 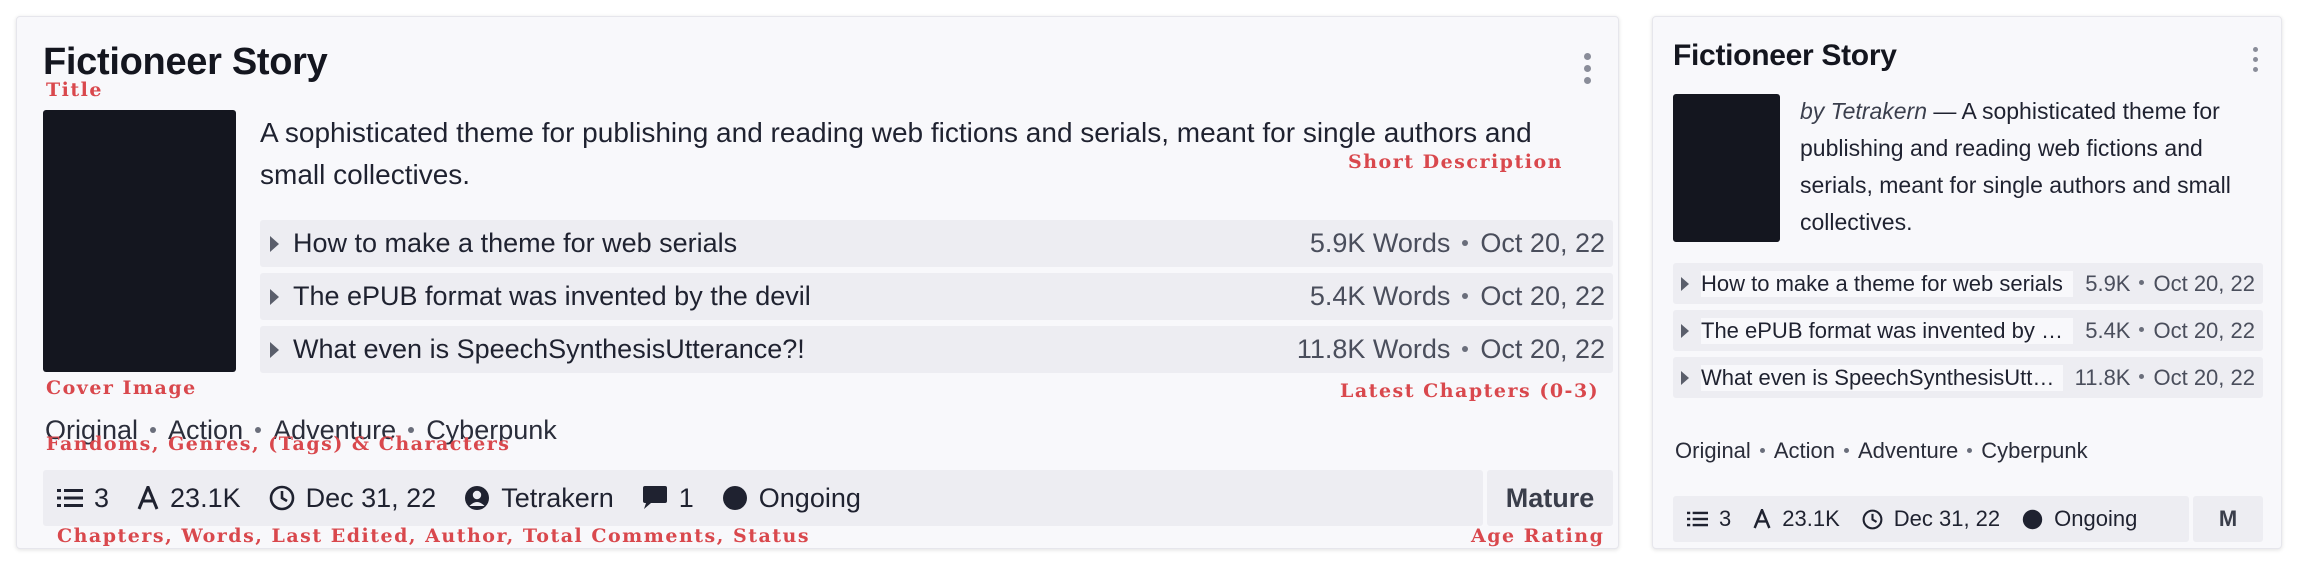 What do you see at coordinates (557, 498) in the screenshot?
I see `author-name: Tetrakern` at bounding box center [557, 498].